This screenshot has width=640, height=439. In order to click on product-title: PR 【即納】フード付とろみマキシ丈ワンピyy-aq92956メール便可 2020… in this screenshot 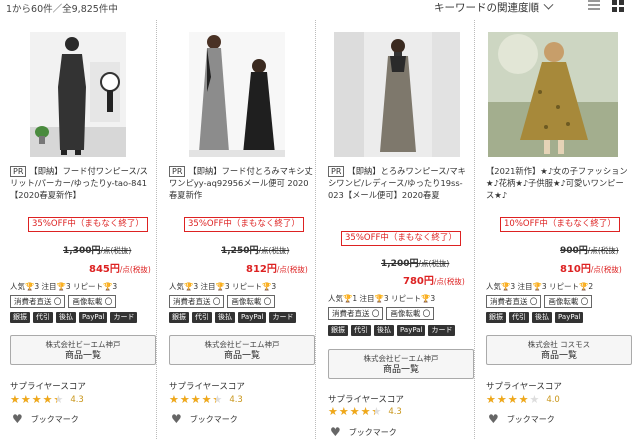, I will do `click(241, 183)`.